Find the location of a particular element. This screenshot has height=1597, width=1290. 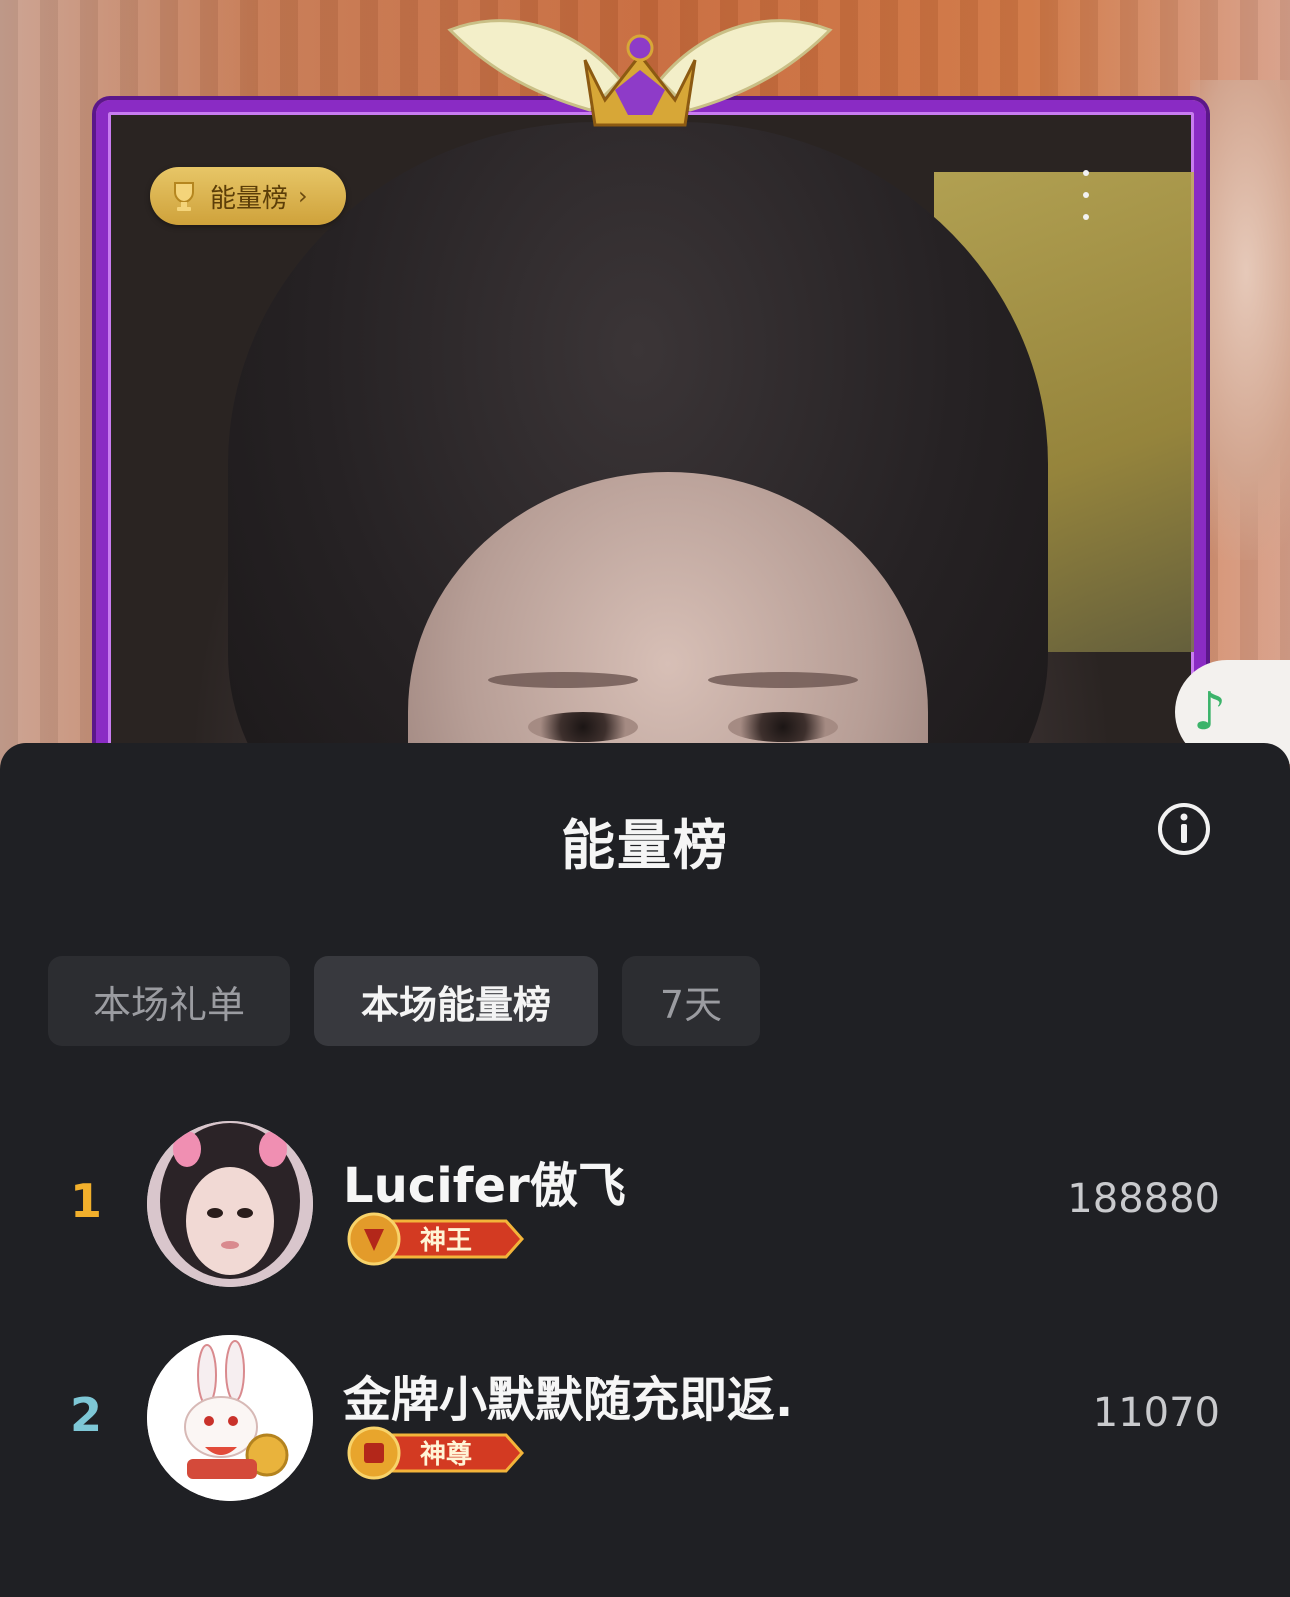

energy-chip-label: 能量榜 is located at coordinates (249, 198).